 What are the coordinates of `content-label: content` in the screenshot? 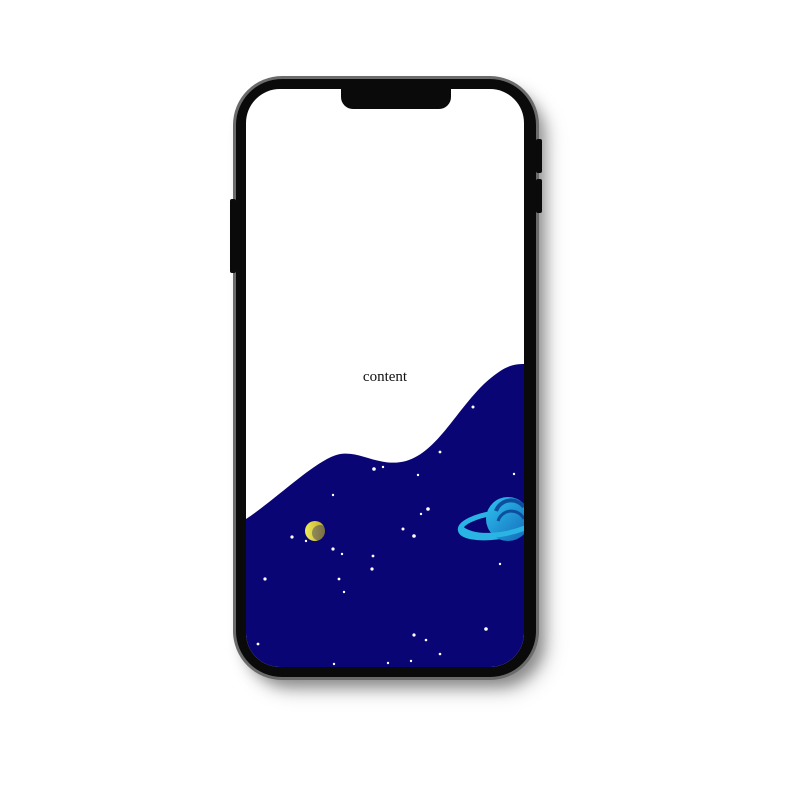 It's located at (385, 377).